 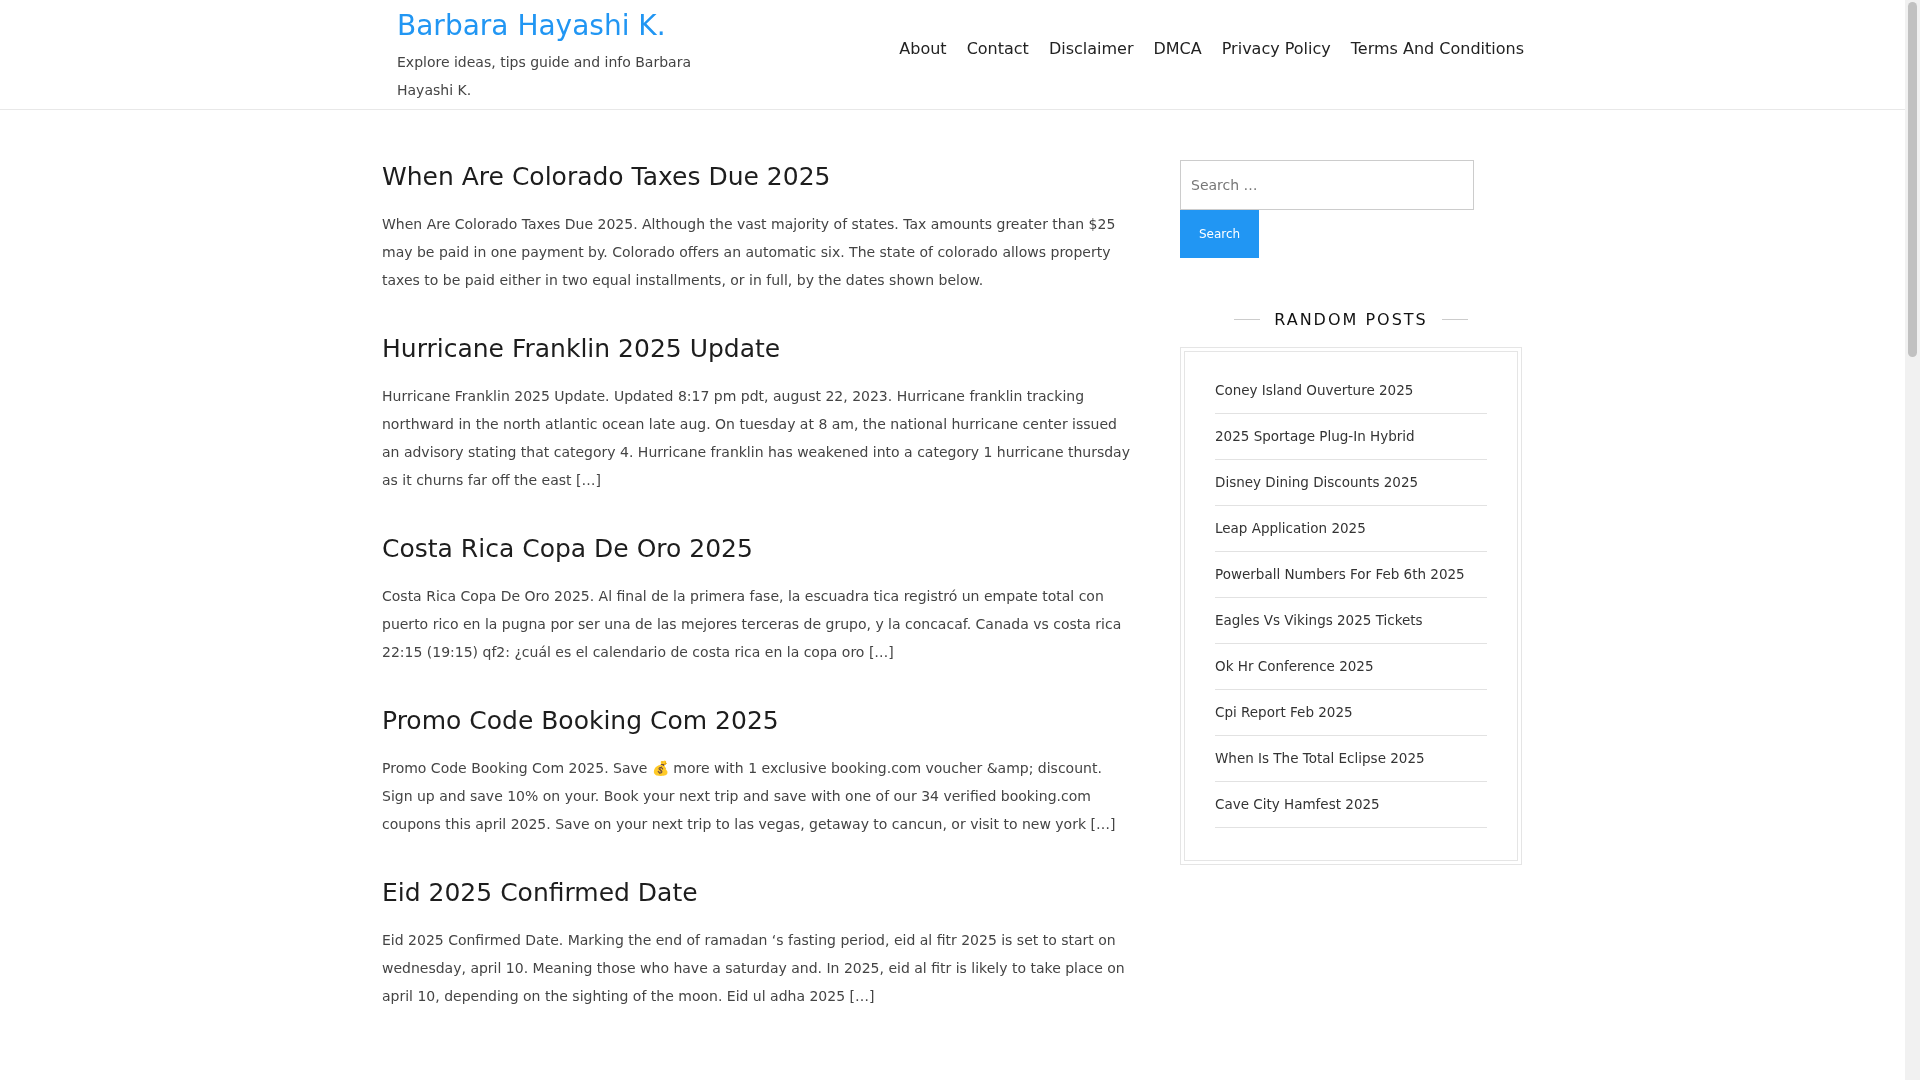 What do you see at coordinates (749, 796) in the screenshot?
I see `post-excerpt: Promo Code Booking Com 2025. Save 💰 more with 1 exclusive booking.com voucher &amp; discount. Sign up and save 10% on your. Book your next trip and save with one of our 34 verified booking.com coupons this april 2025. Save on your next trip to las vegas, getaway to cancun, or visit to new york […]` at bounding box center [749, 796].